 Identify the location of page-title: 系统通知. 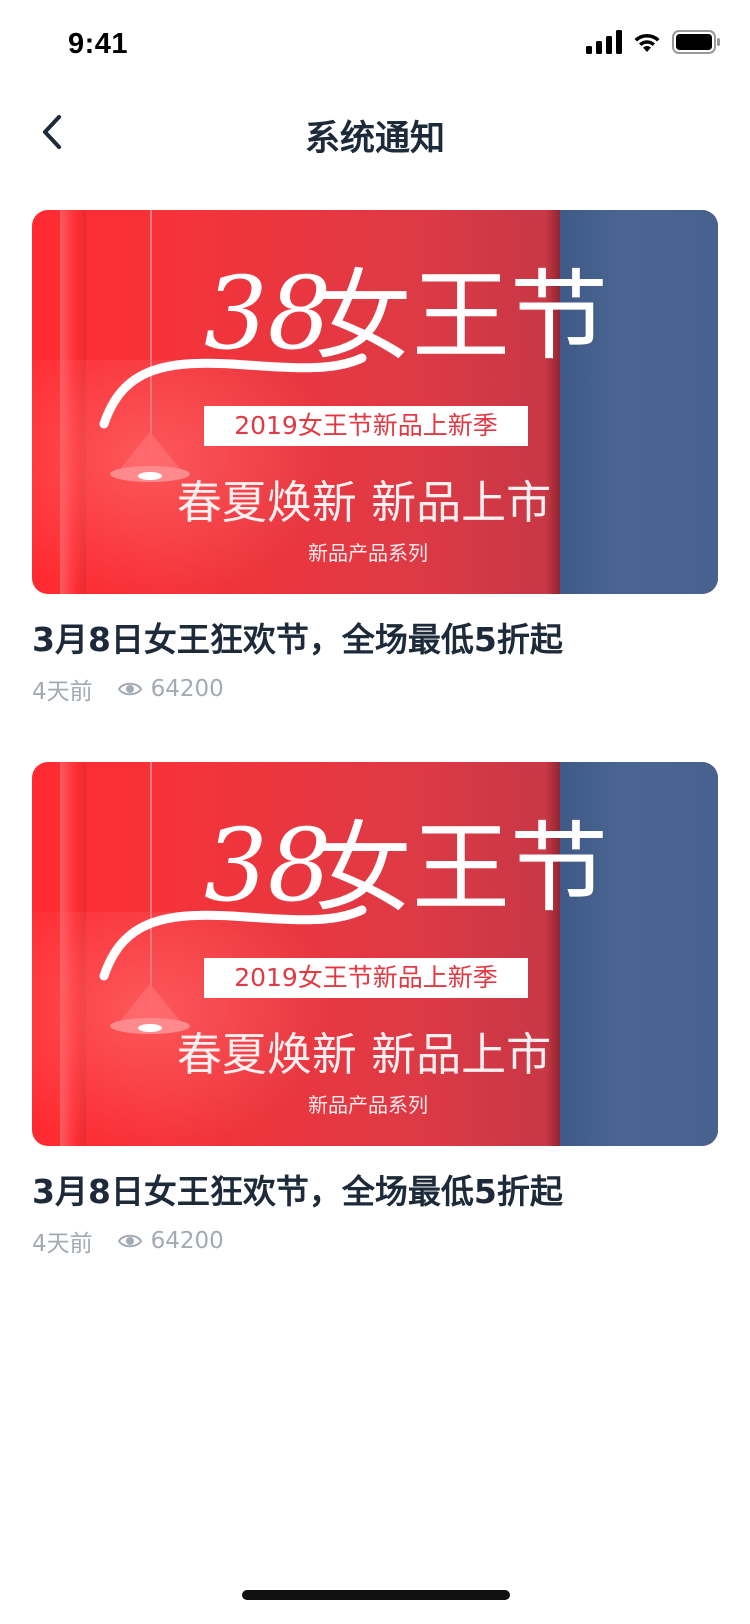
(374, 139).